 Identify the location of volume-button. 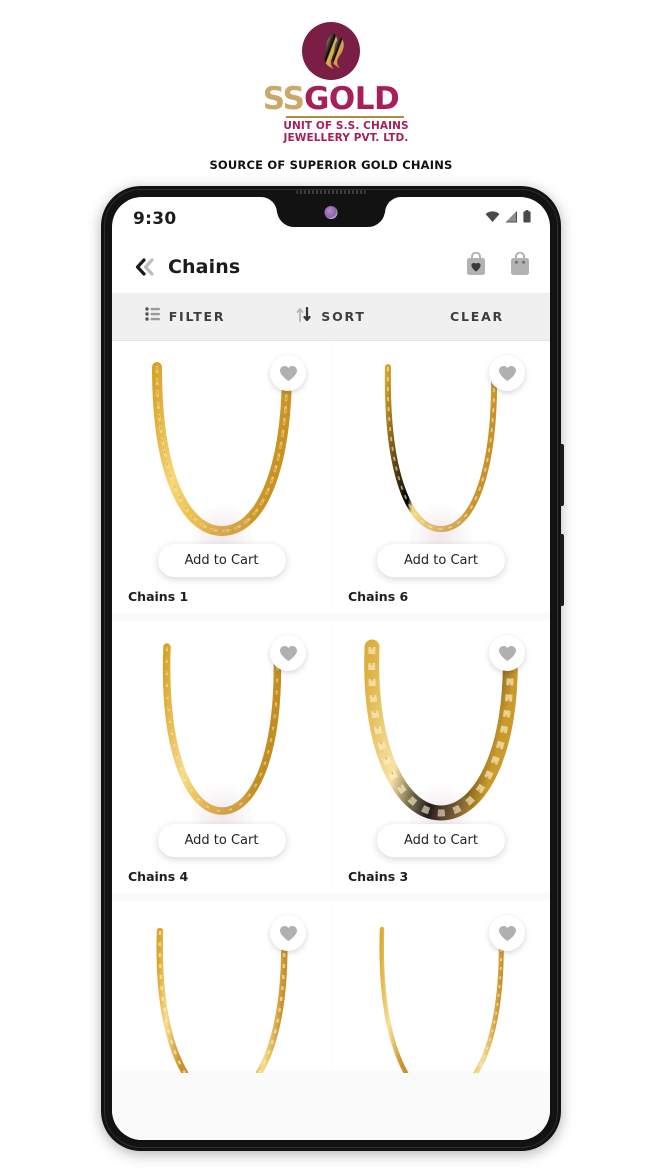
(562, 475).